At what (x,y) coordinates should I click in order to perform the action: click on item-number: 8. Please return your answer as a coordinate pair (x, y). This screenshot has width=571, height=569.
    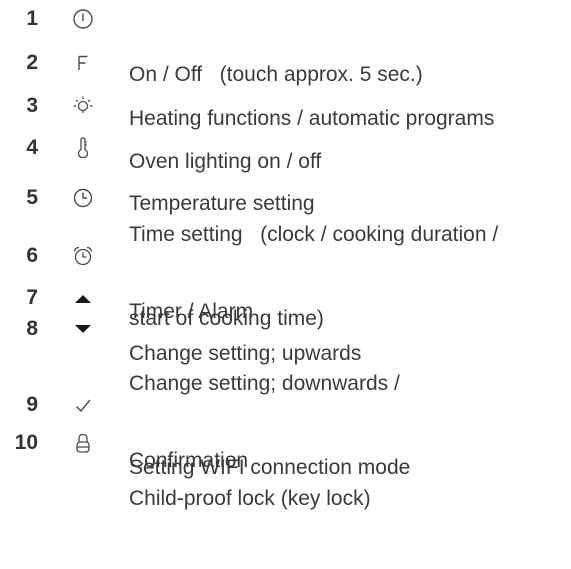
    Looking at the image, I should click on (32, 328).